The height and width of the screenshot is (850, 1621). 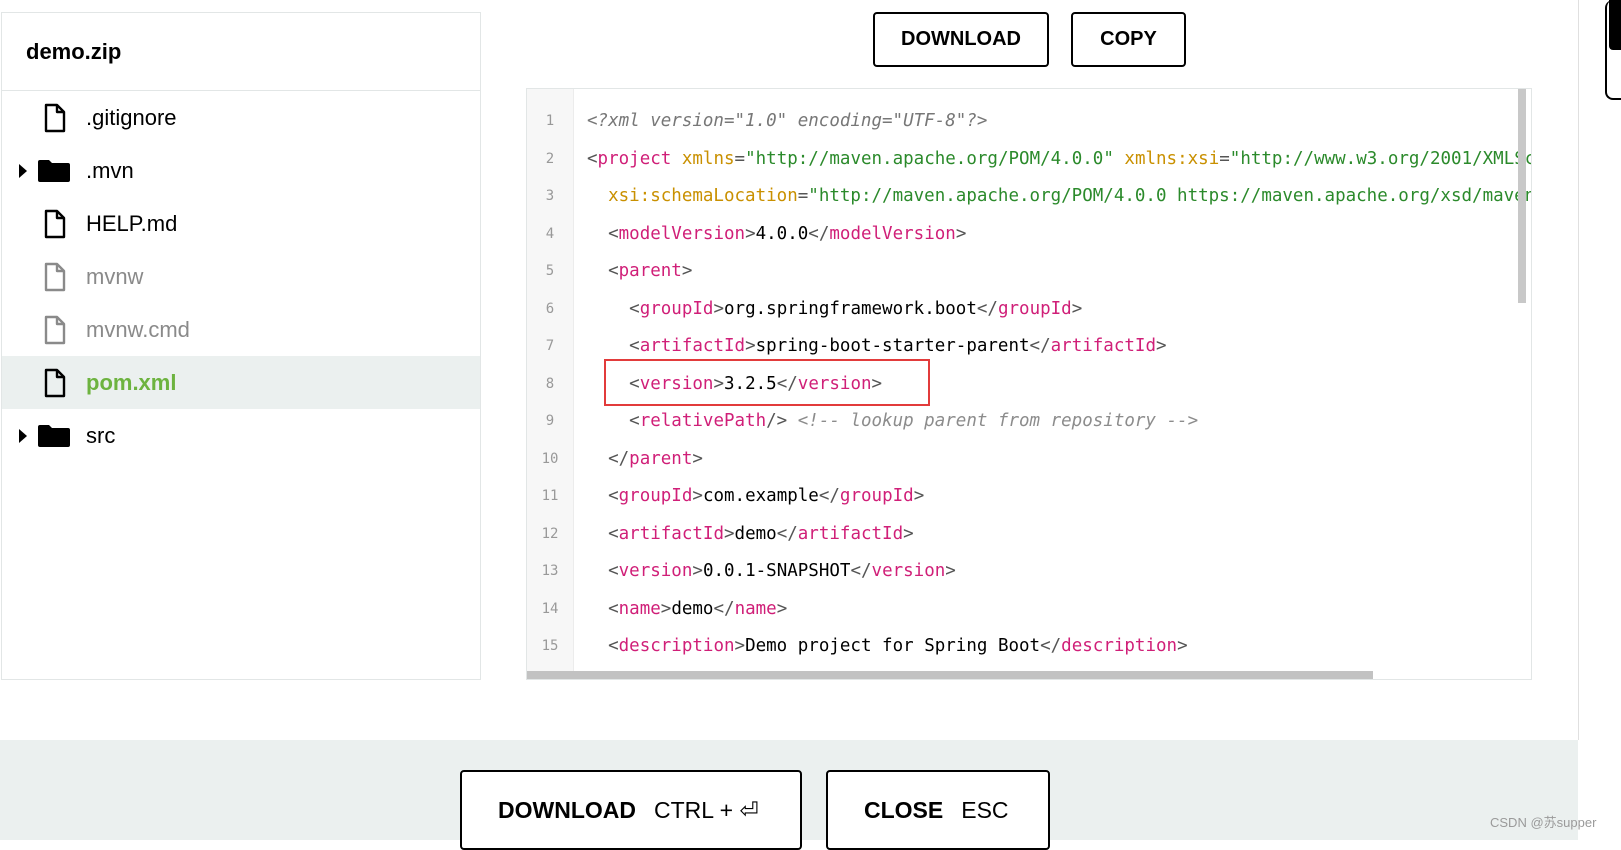 I want to click on code-text: <name>demo</name>, so click(x=687, y=610).